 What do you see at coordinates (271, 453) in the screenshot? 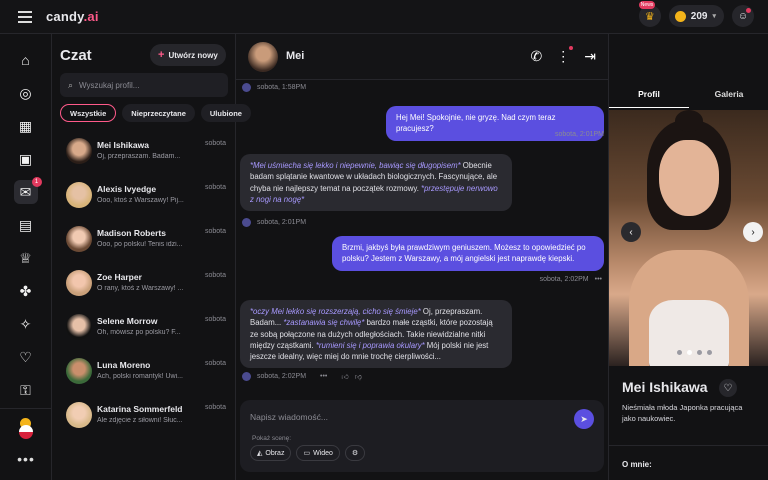
I see `scene-image-button: ◭ Obraz` at bounding box center [271, 453].